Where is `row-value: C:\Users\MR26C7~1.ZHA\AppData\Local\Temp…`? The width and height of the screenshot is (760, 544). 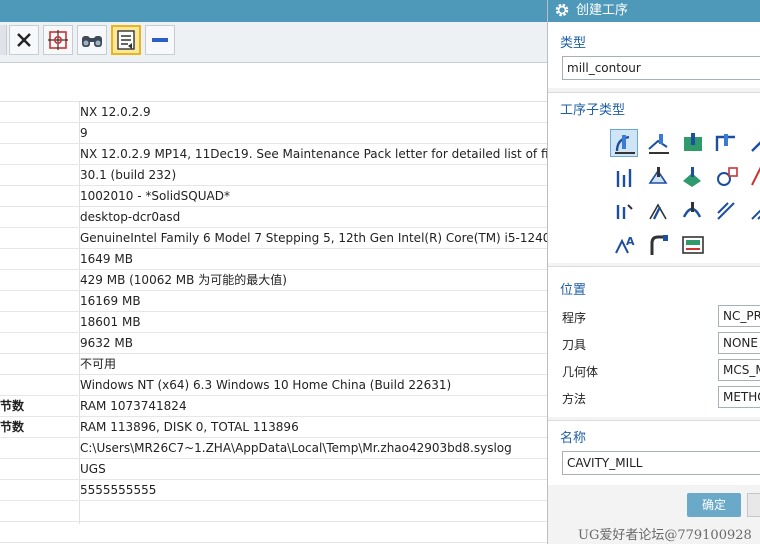 row-value: C:\Users\MR26C7~1.ZHA\AppData\Local\Temp… is located at coordinates (296, 448).